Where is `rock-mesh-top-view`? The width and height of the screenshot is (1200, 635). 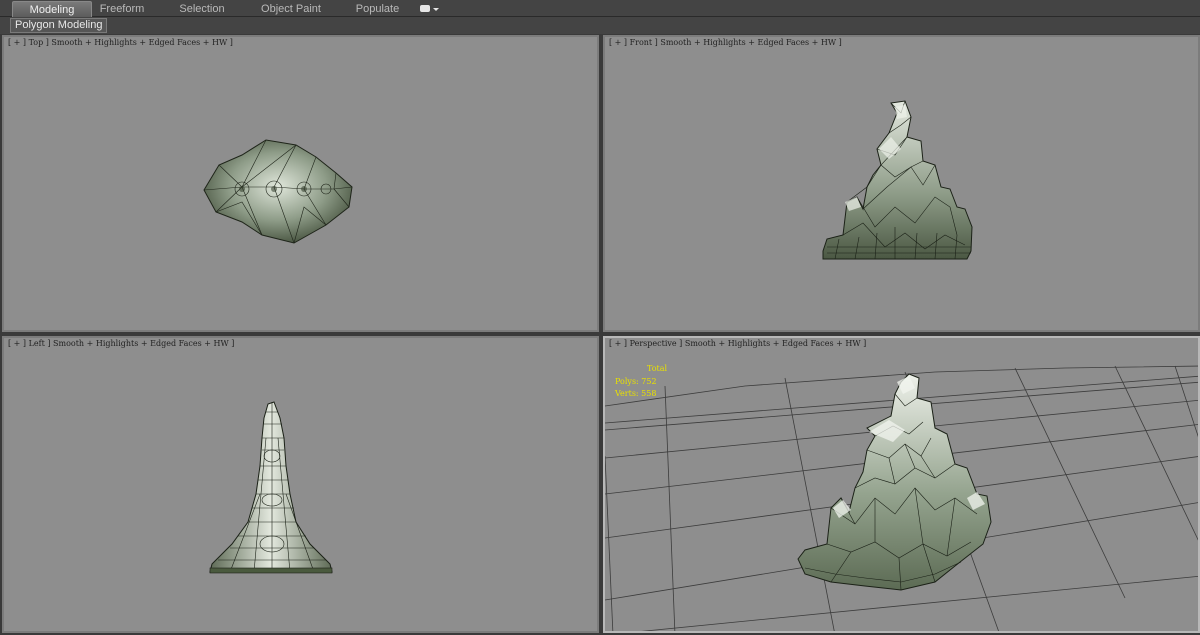 rock-mesh-top-view is located at coordinates (278, 191).